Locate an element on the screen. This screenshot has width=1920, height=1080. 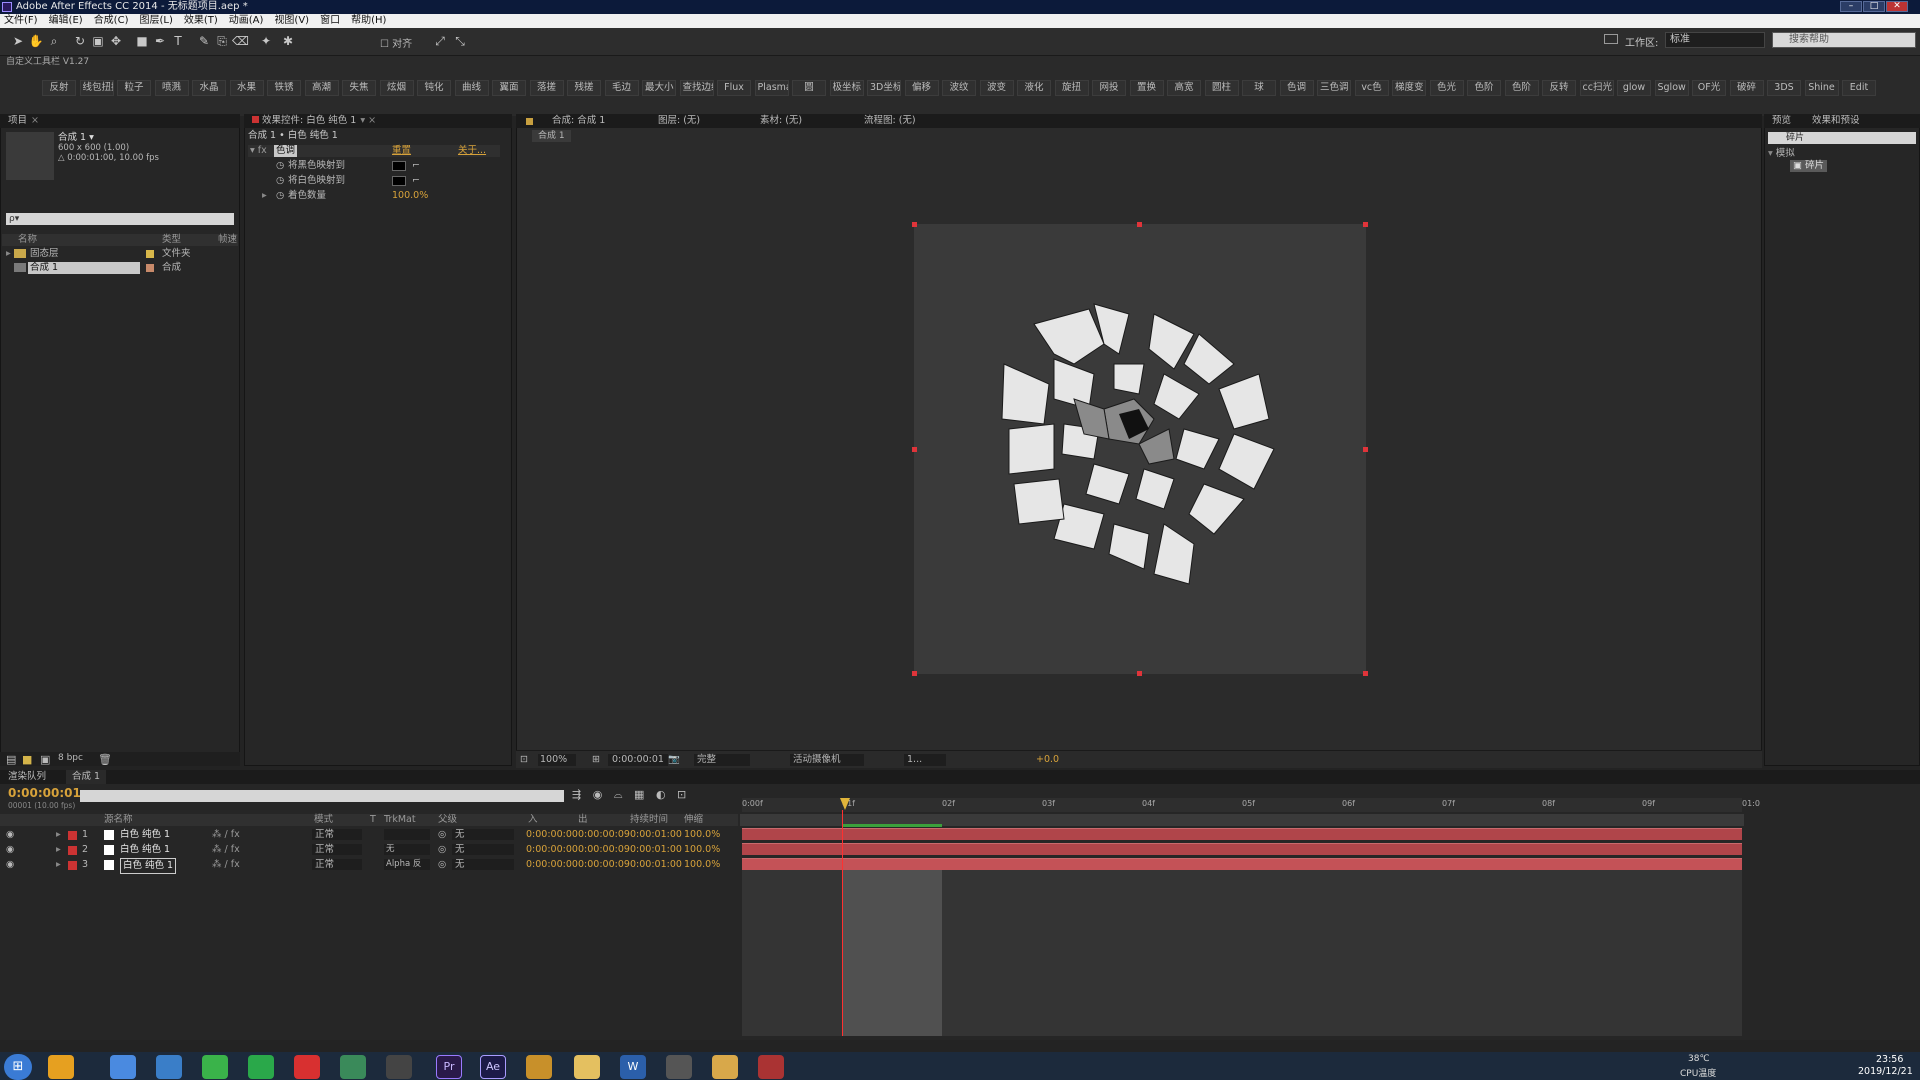
zoom-select: 100% is located at coordinates (557, 760).